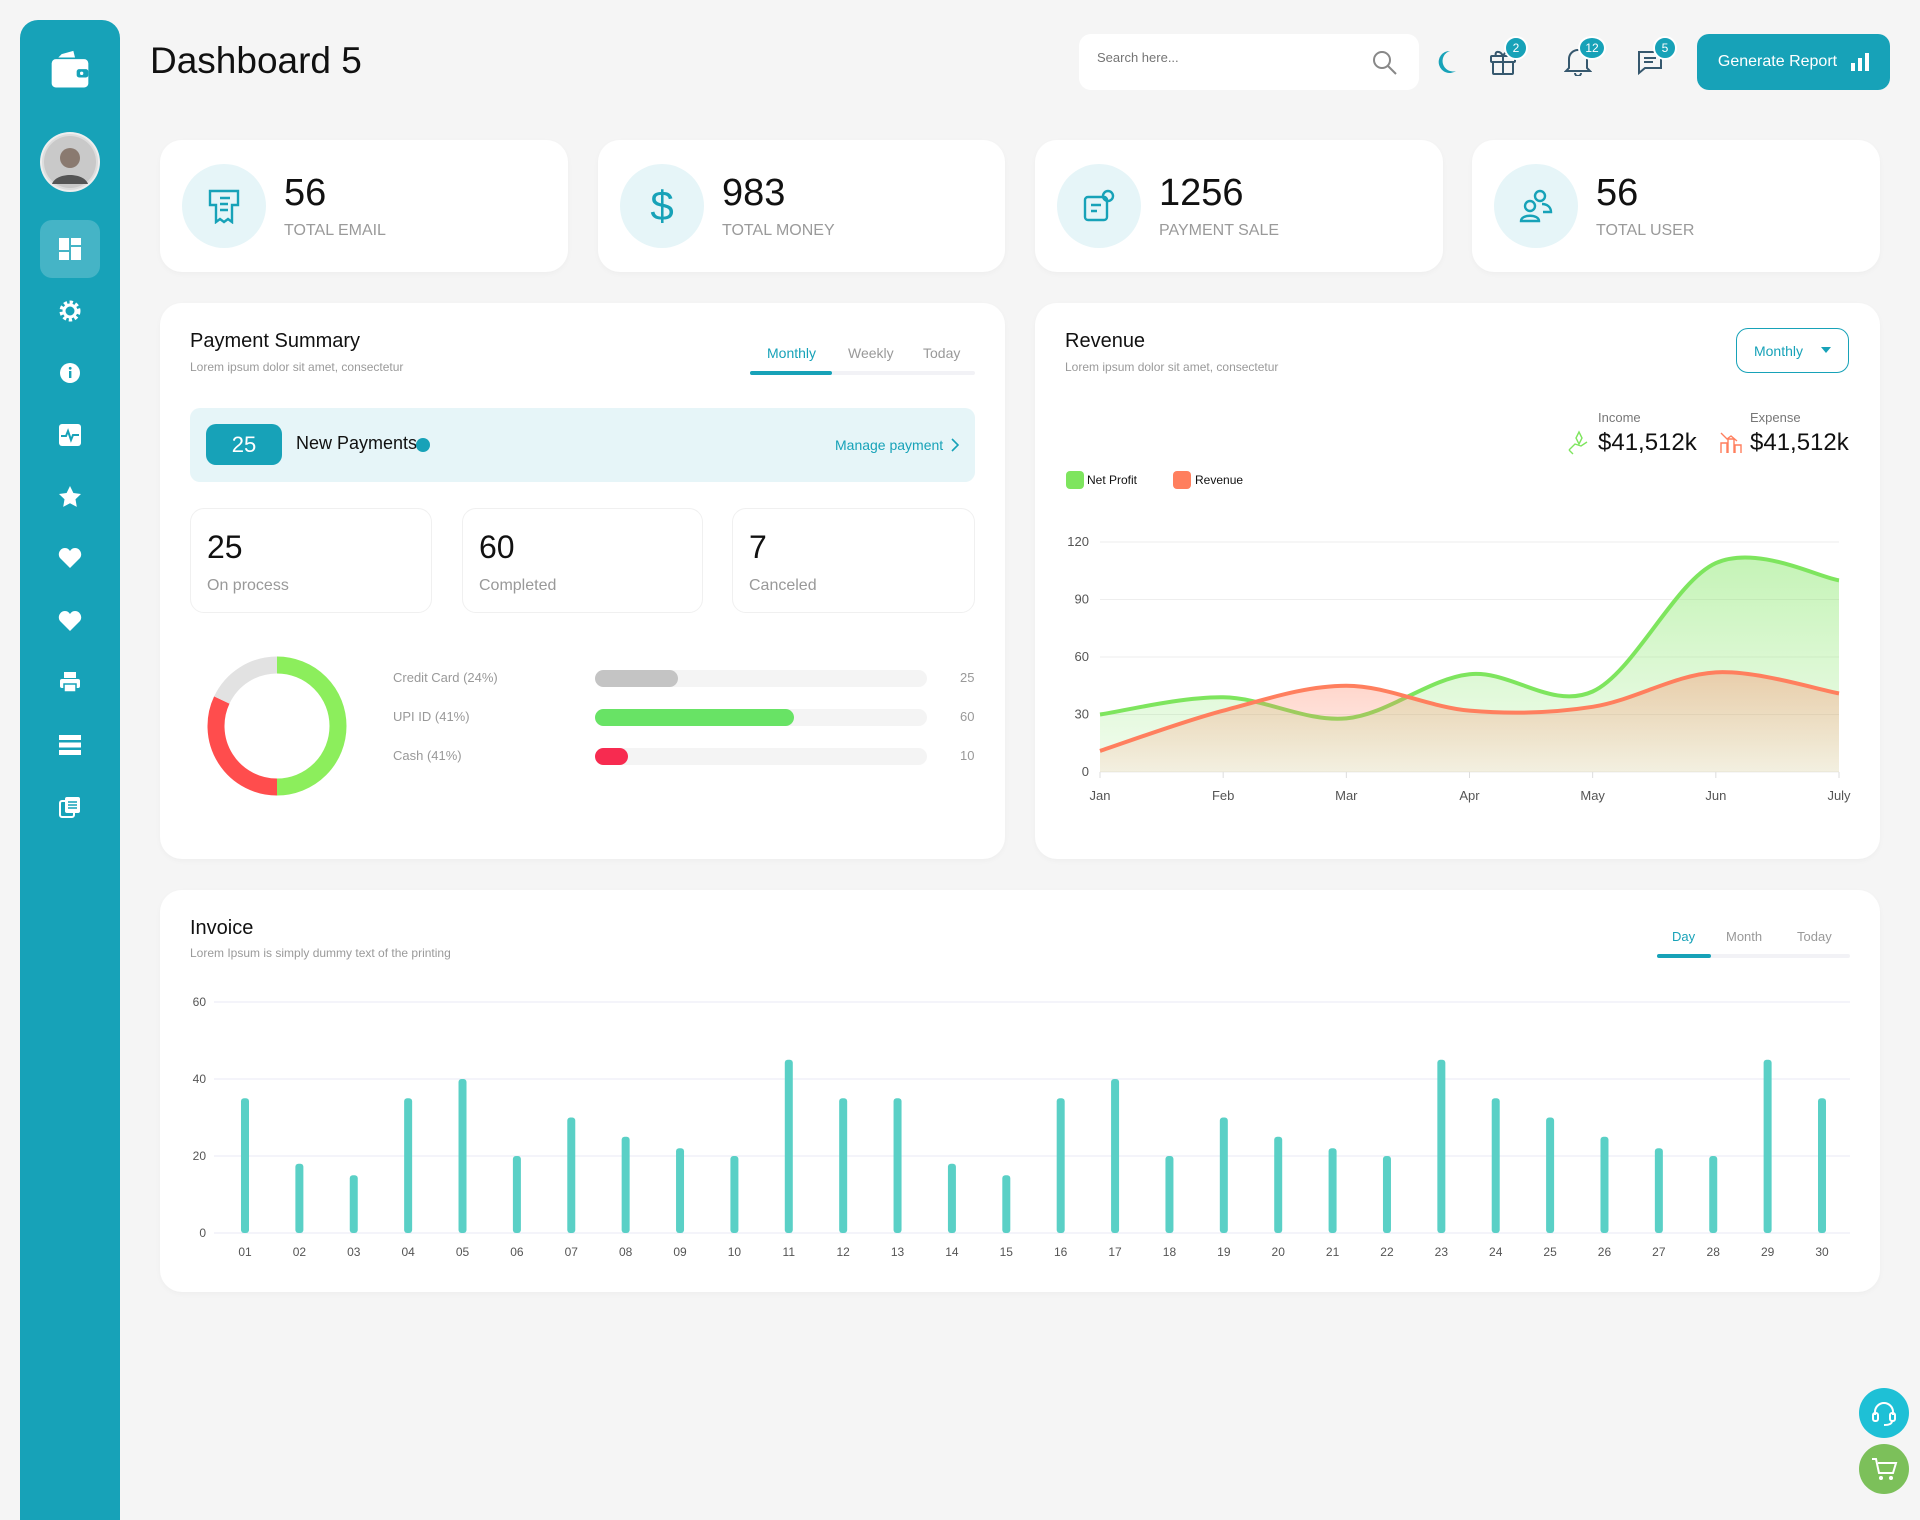 This screenshot has height=1520, width=1920. I want to click on period-dropdown: Monthly, so click(1792, 350).